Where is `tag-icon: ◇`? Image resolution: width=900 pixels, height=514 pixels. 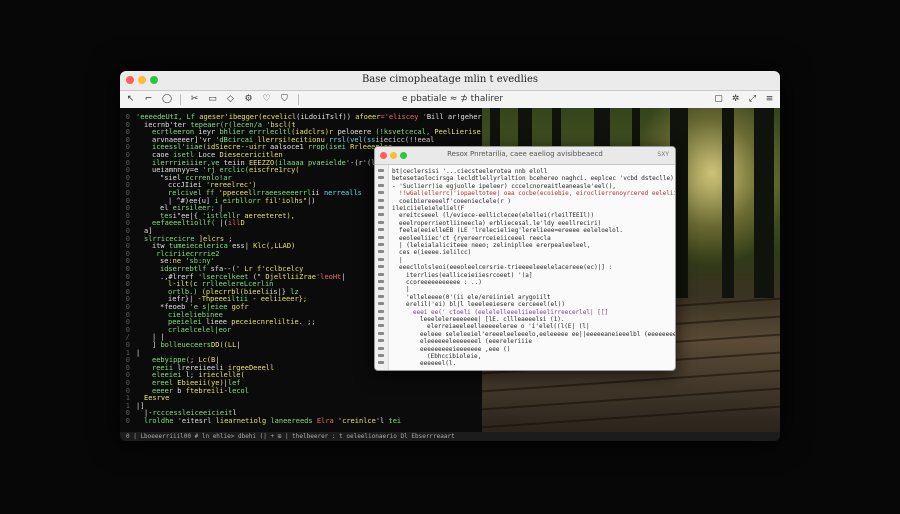
tag-icon: ◇ is located at coordinates (230, 99).